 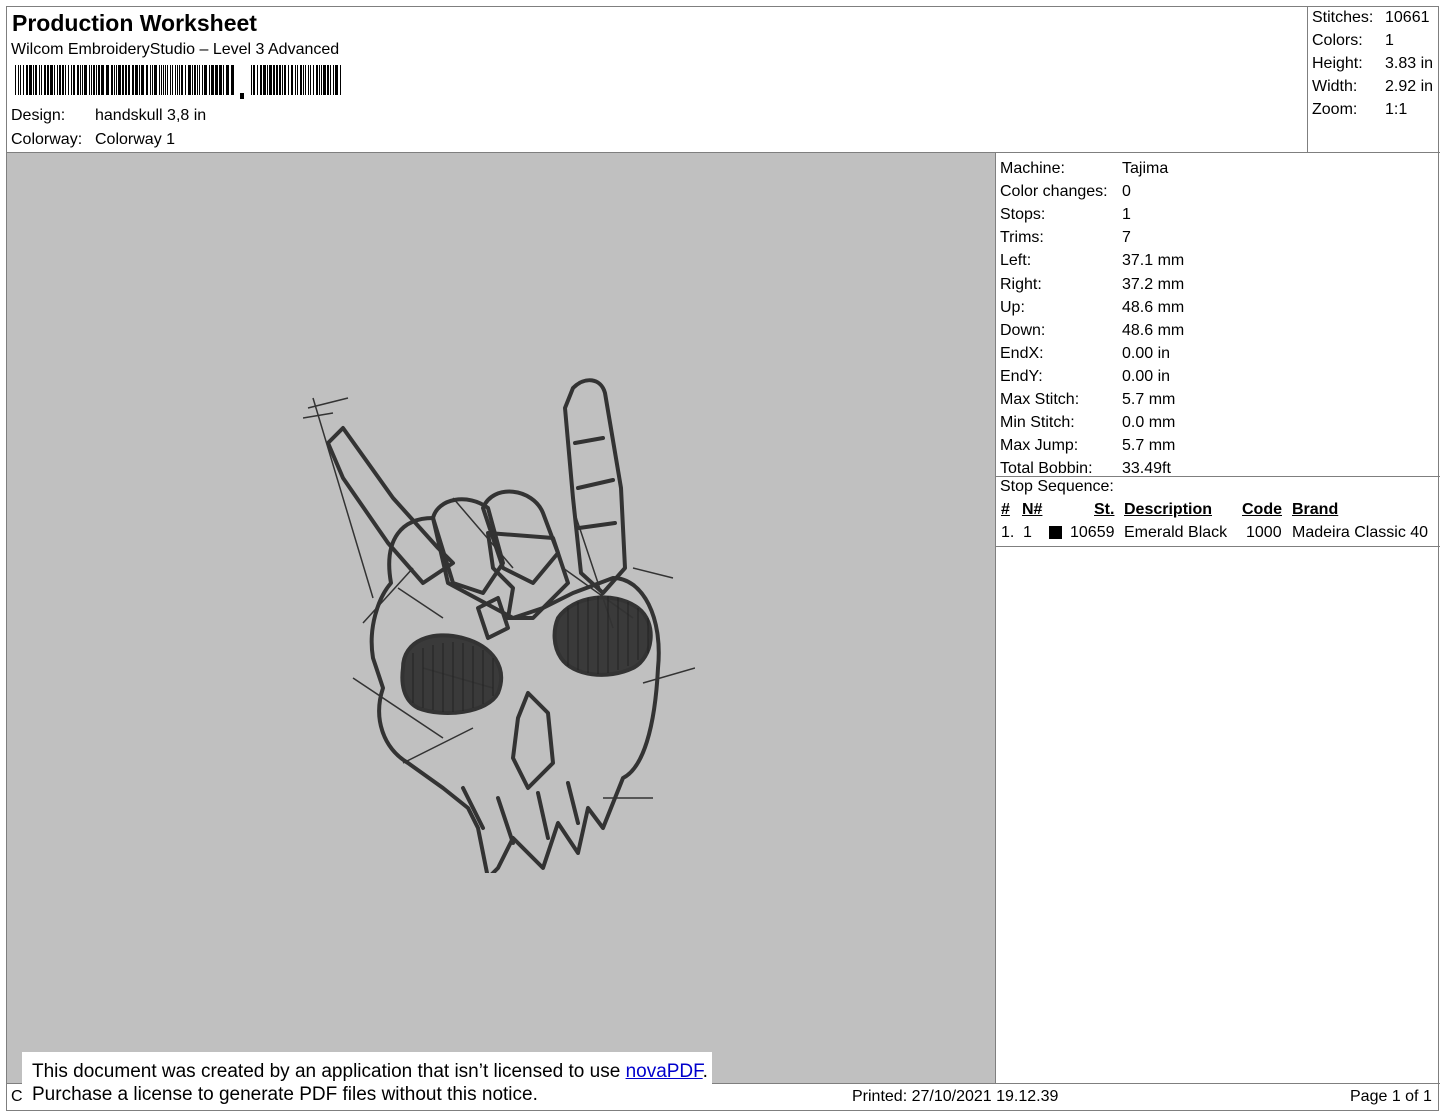 What do you see at coordinates (499, 625) in the screenshot?
I see `embroidery-design-image` at bounding box center [499, 625].